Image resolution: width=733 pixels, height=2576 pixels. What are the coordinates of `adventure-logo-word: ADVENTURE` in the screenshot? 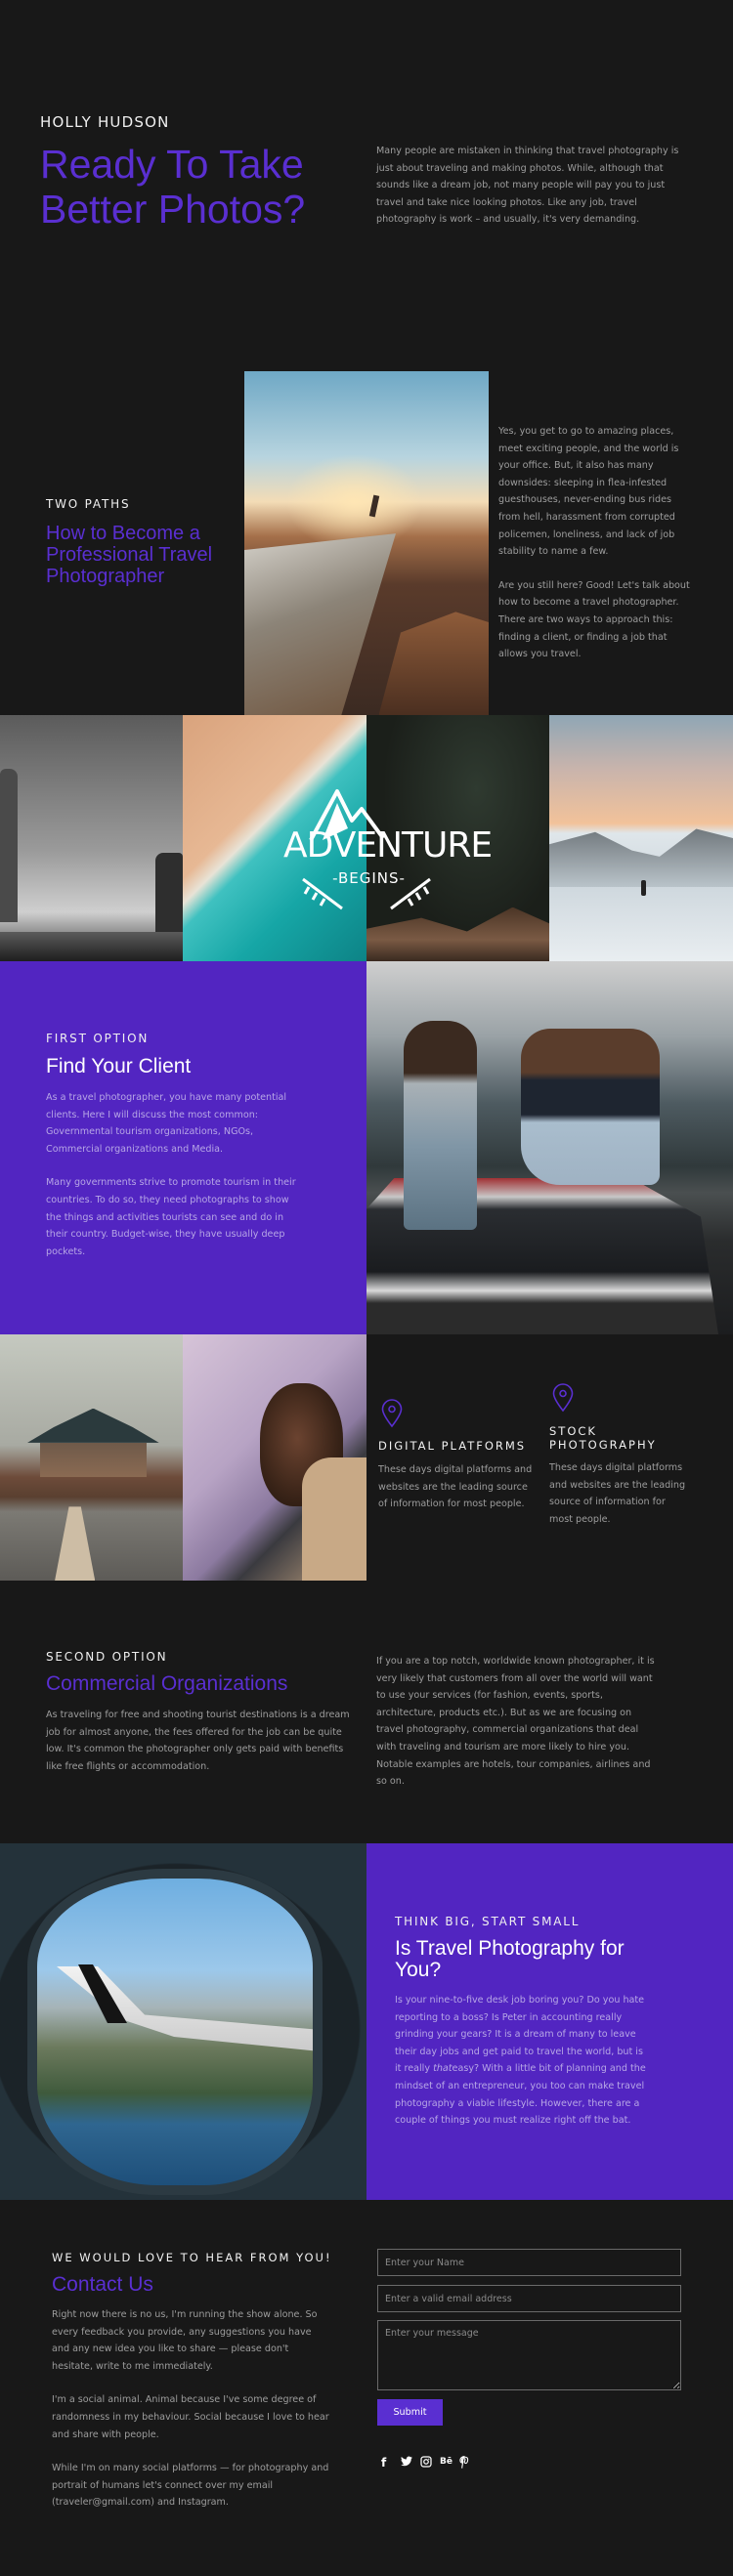 It's located at (388, 845).